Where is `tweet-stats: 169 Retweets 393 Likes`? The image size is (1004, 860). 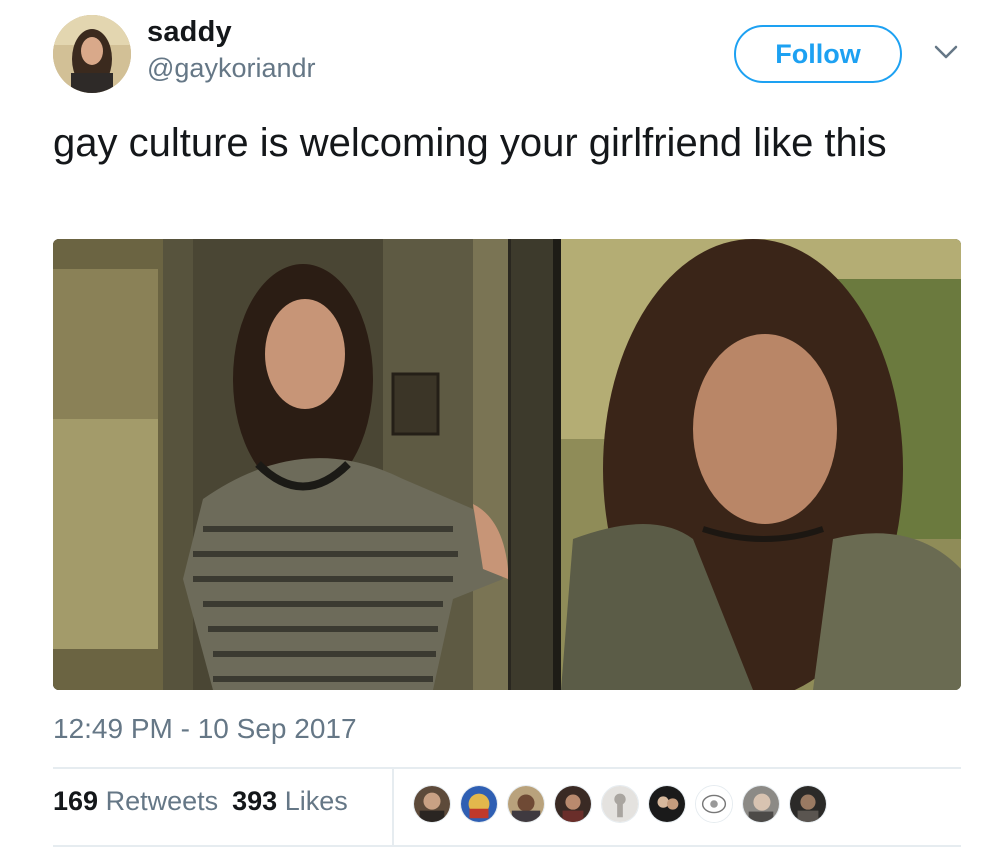
tweet-stats: 169 Retweets 393 Likes is located at coordinates (207, 801).